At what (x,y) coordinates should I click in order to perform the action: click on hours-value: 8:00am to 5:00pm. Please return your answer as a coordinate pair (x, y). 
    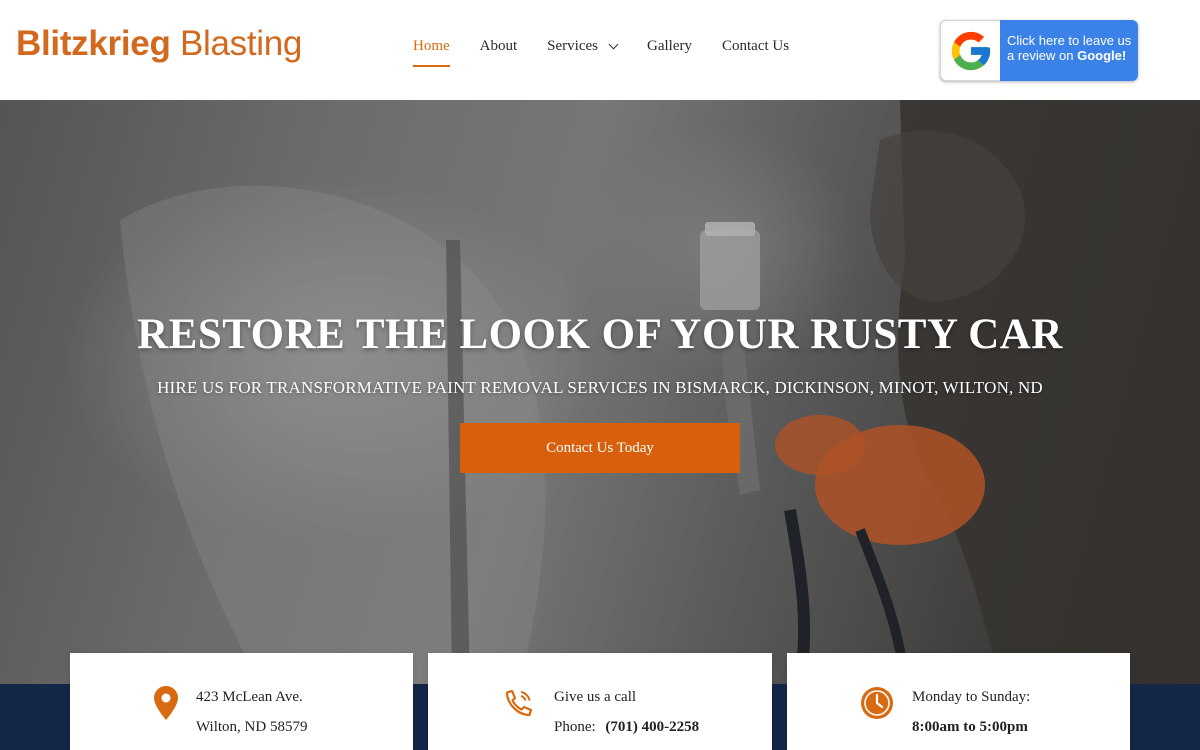
    Looking at the image, I should click on (970, 727).